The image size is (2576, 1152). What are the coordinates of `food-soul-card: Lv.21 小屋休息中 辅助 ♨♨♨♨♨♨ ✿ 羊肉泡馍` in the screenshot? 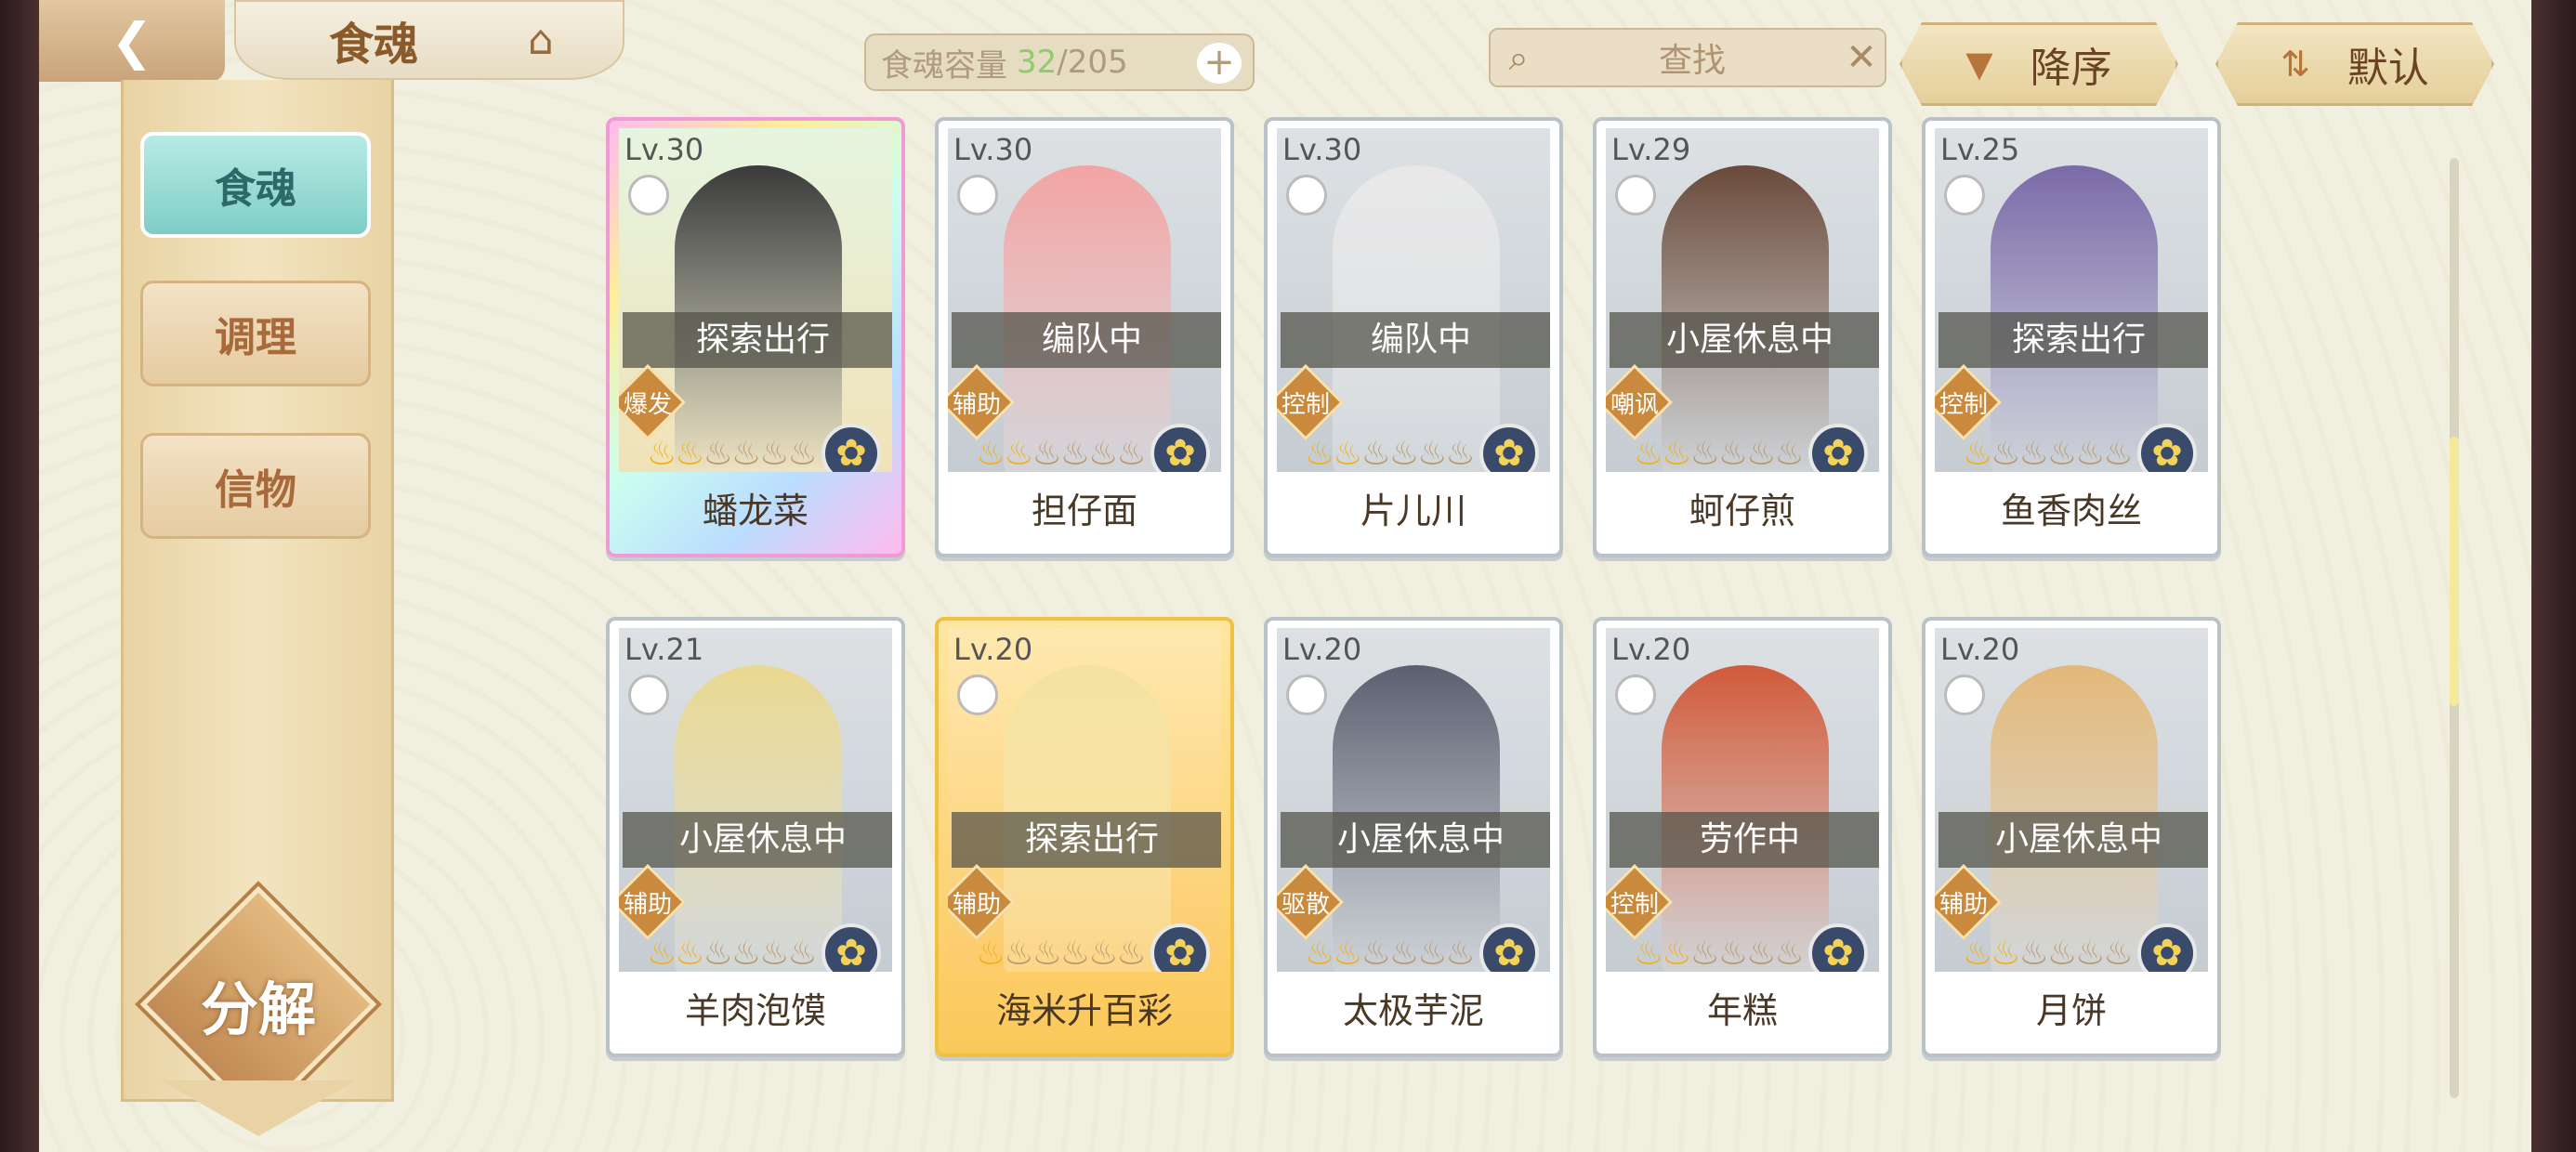 It's located at (755, 837).